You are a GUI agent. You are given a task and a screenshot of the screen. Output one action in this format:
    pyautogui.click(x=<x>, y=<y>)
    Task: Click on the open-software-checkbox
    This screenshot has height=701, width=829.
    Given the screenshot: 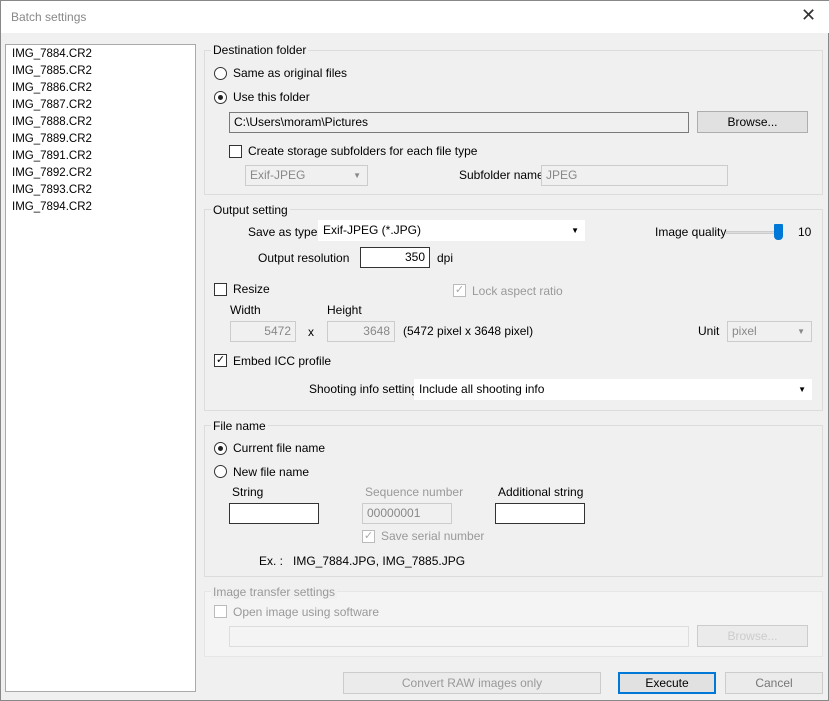 What is the action you would take?
    pyautogui.click(x=220, y=611)
    